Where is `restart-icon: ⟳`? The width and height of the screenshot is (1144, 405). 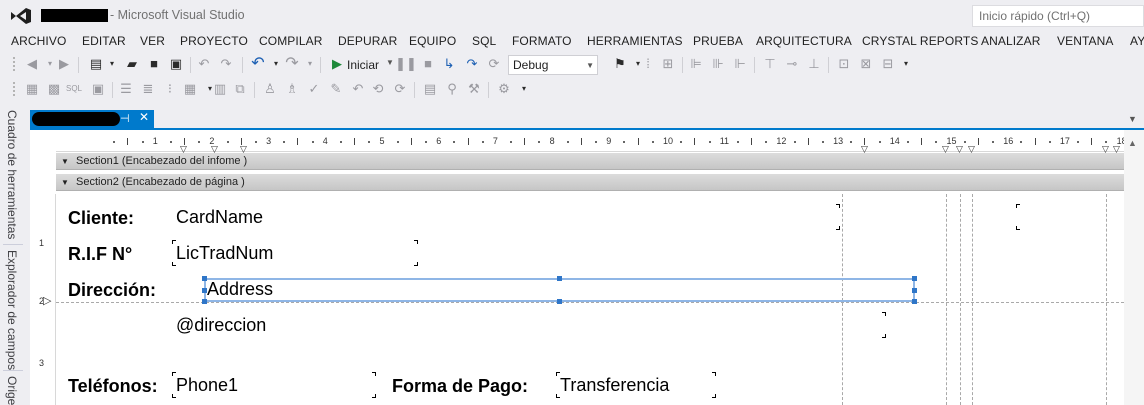 restart-icon: ⟳ is located at coordinates (494, 64).